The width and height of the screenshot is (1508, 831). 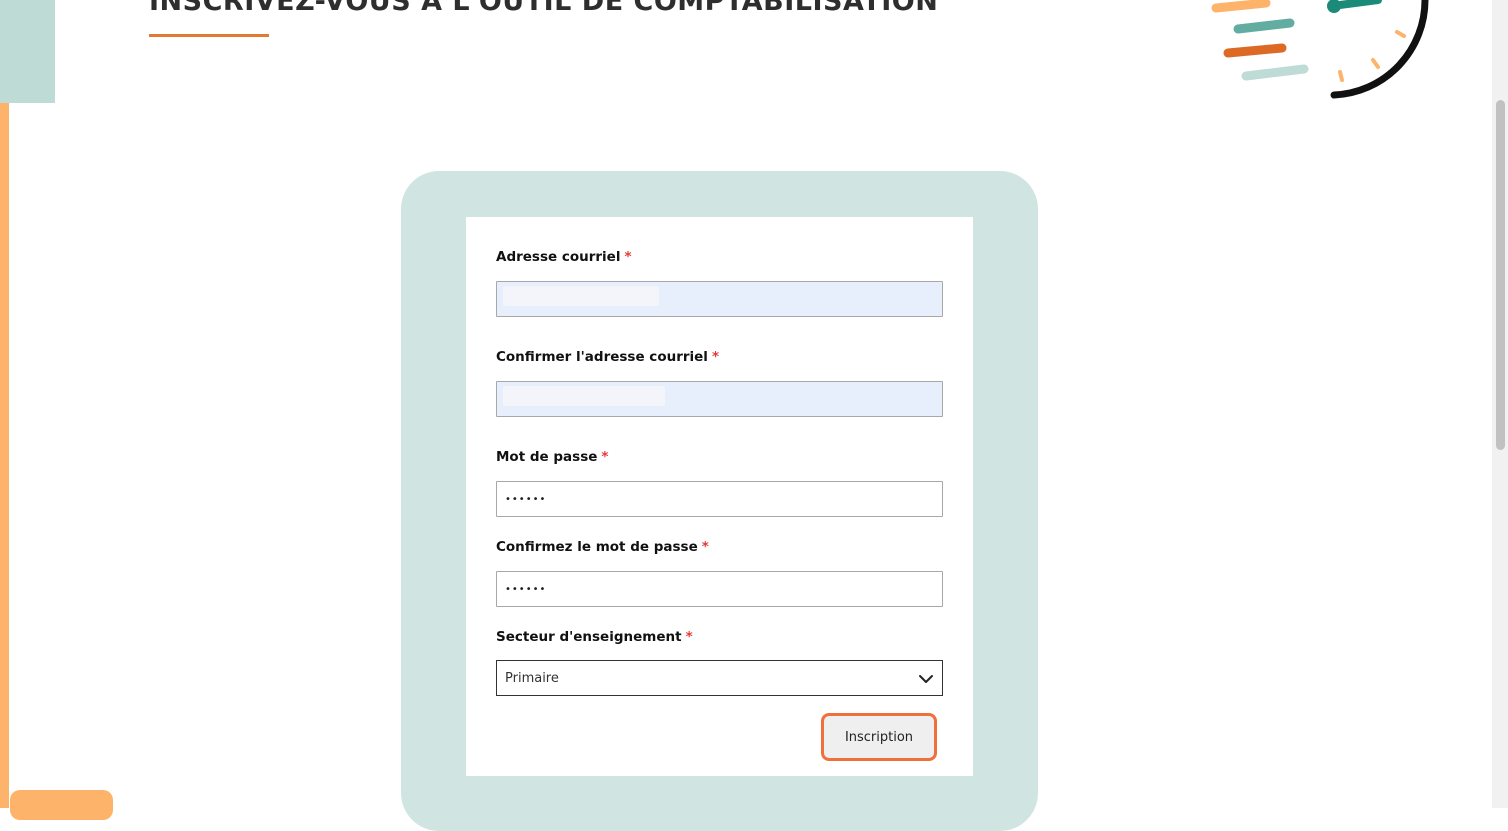 What do you see at coordinates (879, 737) in the screenshot?
I see `inscription-button: Inscription` at bounding box center [879, 737].